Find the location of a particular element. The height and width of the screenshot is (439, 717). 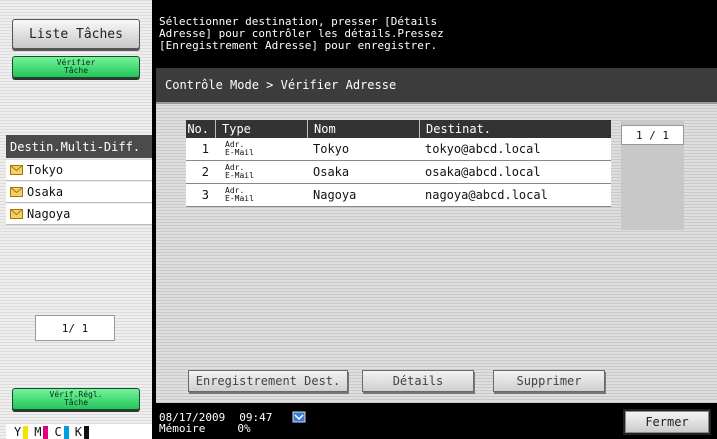

table-row: 2 Adr. E-Mail Osaka osaka@abcd.local is located at coordinates (398, 172).